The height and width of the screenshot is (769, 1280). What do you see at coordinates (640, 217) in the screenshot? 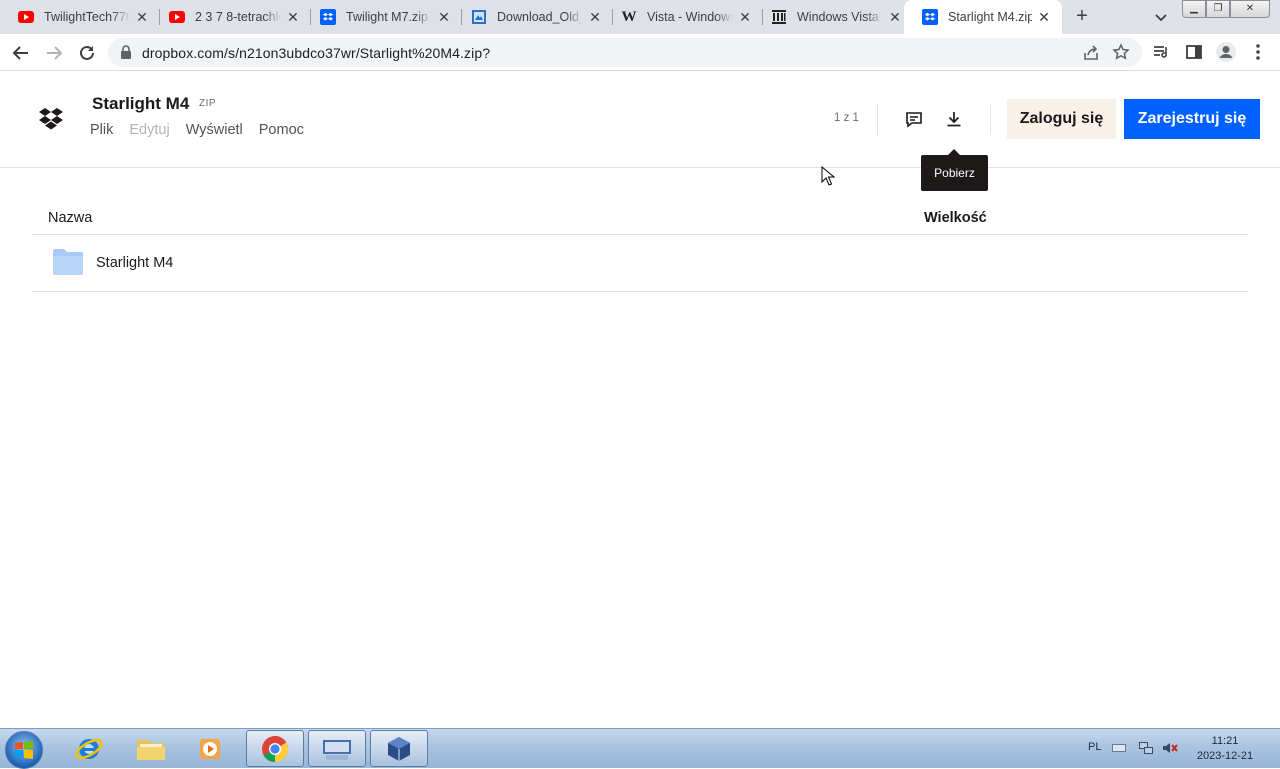
I see `file-list-header: Nazwa Wielkość` at bounding box center [640, 217].